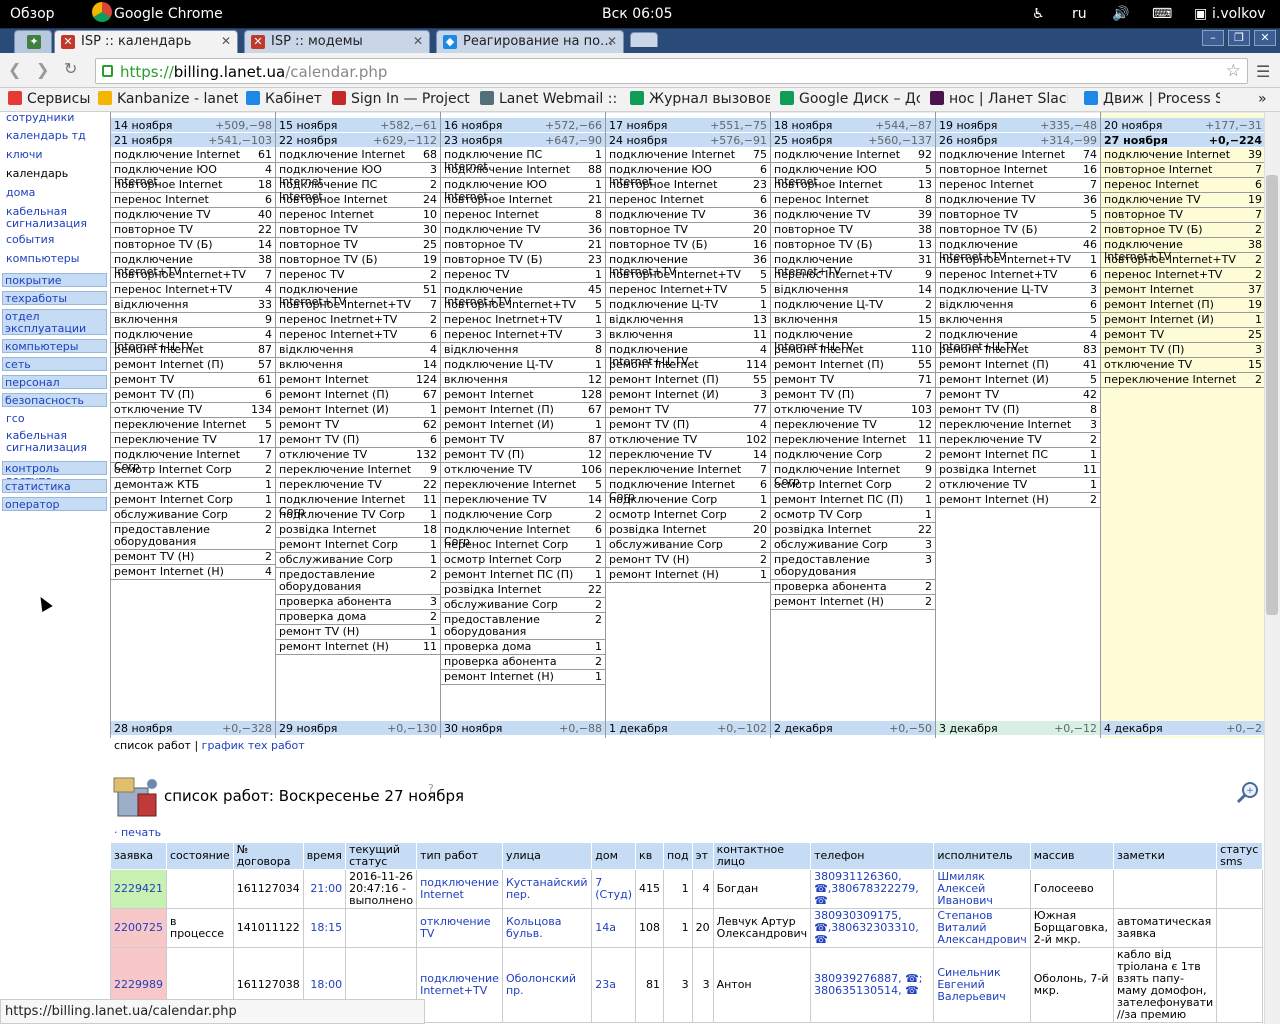 Image resolution: width=1280 pixels, height=1024 pixels. Describe the element at coordinates (137, 832) in the screenshot. I see `print-link: · печать` at that location.